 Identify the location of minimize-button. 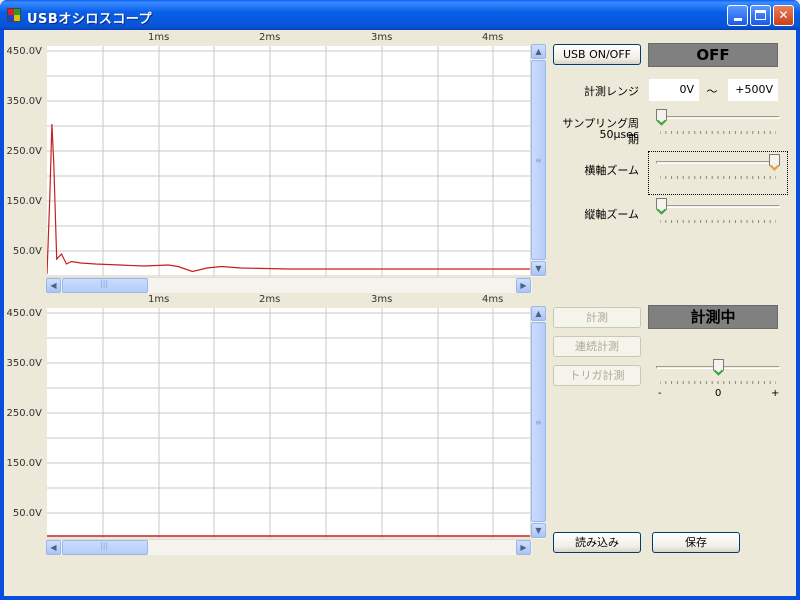
(737, 15).